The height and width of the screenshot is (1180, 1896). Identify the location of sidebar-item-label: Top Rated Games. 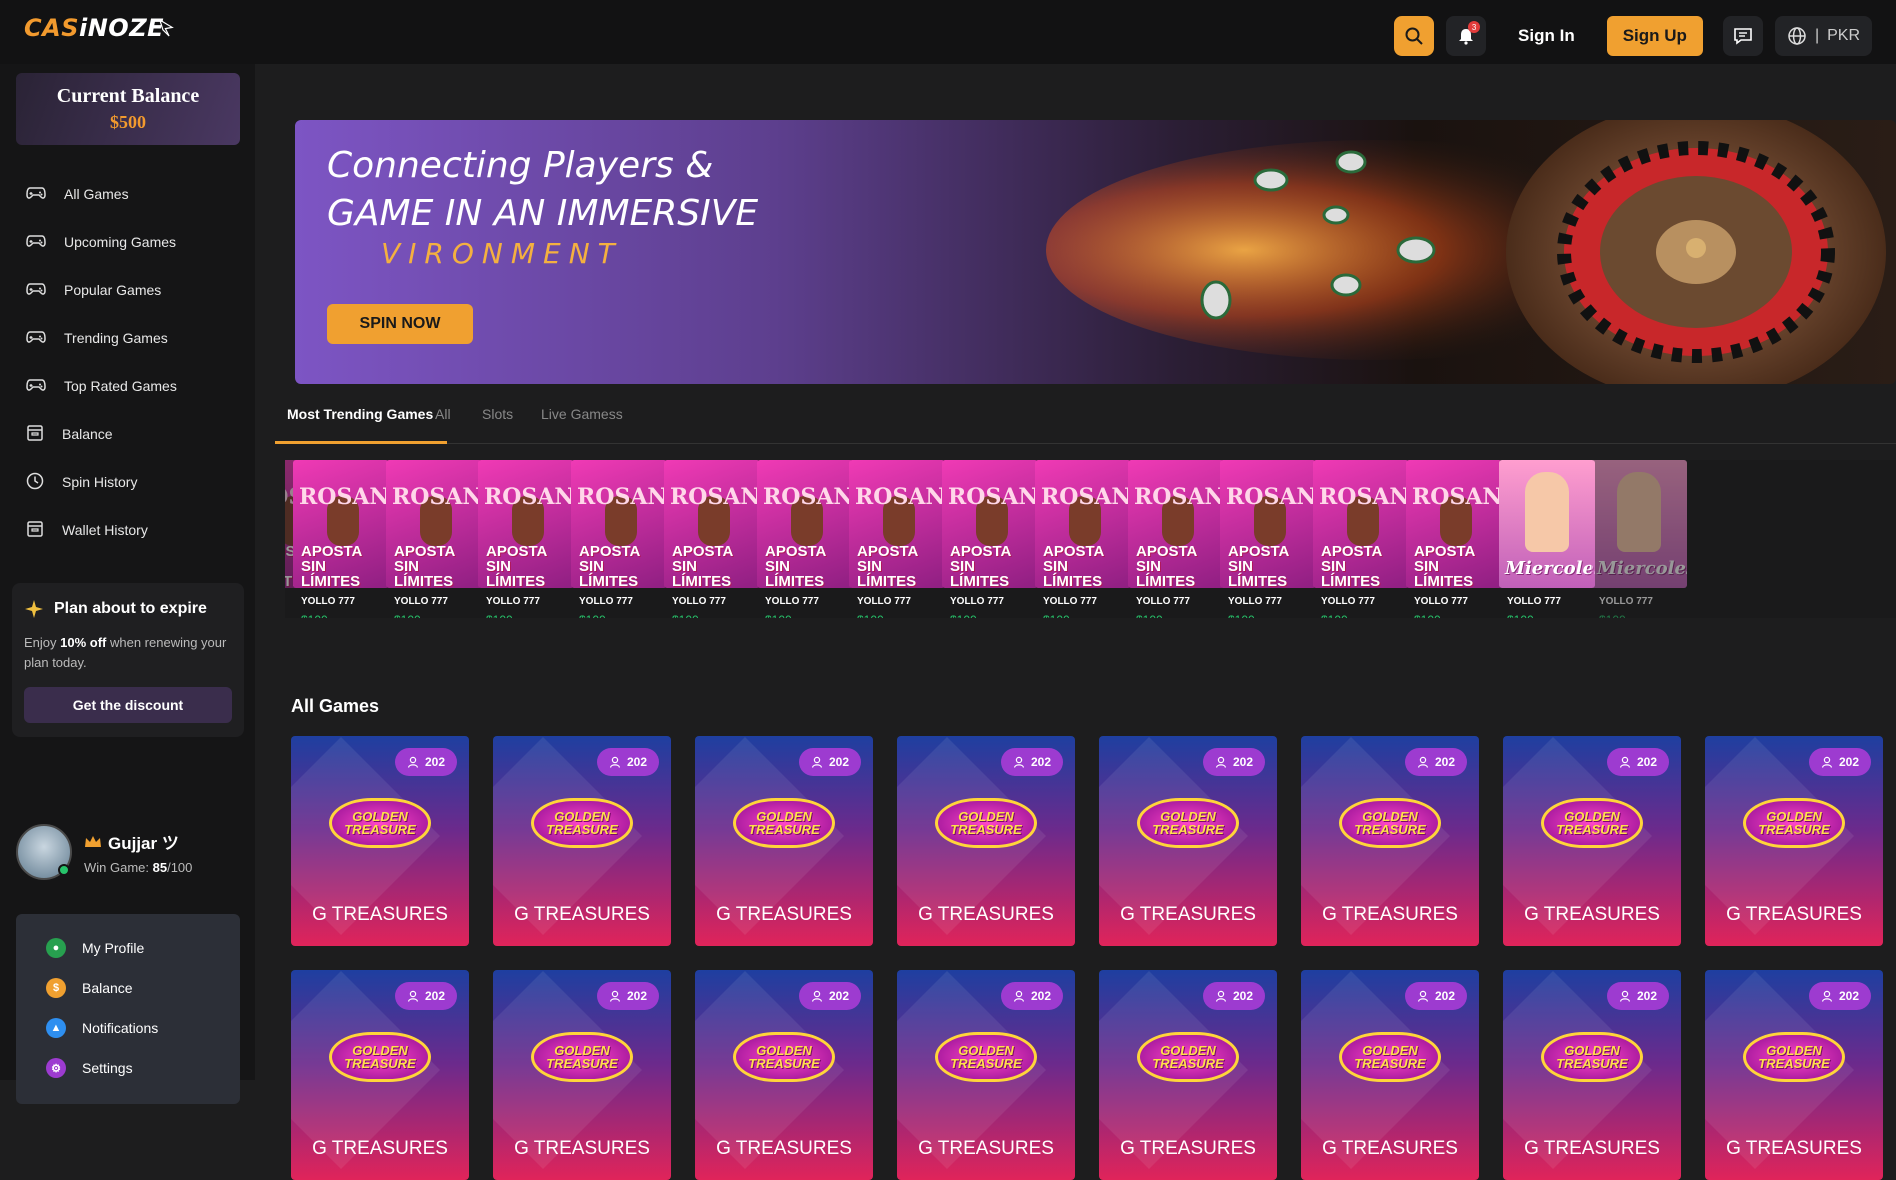
(120, 386).